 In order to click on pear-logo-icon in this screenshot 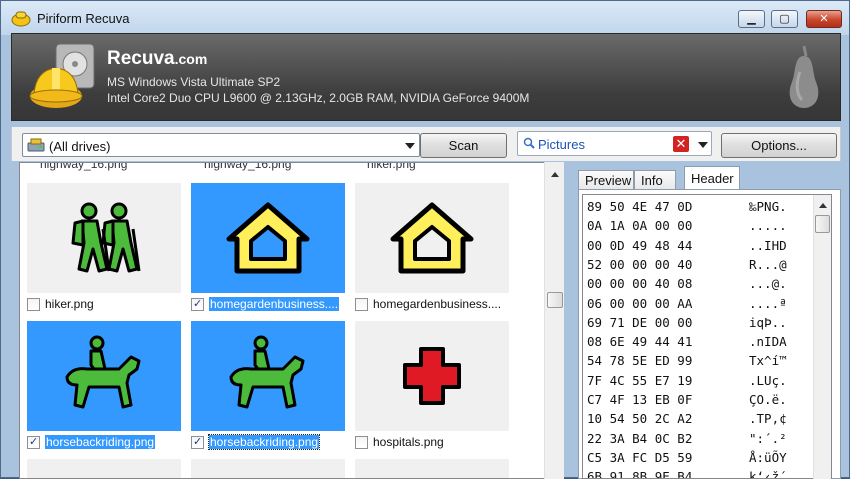, I will do `click(804, 76)`.